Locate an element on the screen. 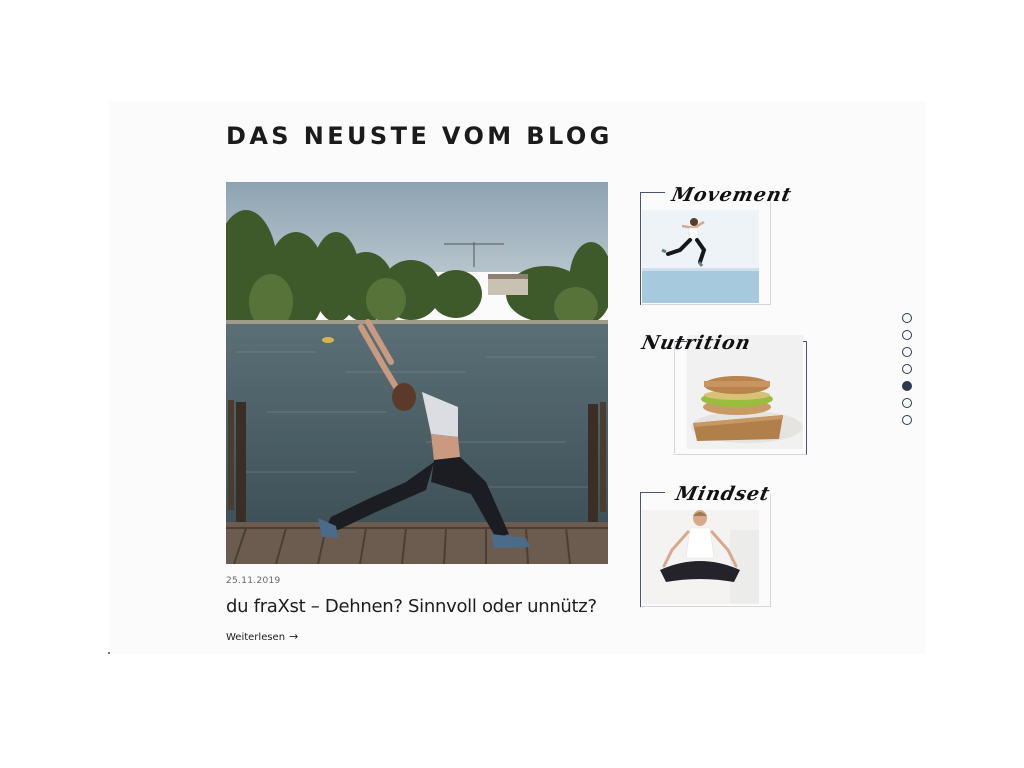  category-label-nutrition: Nutrition is located at coordinates (696, 343).